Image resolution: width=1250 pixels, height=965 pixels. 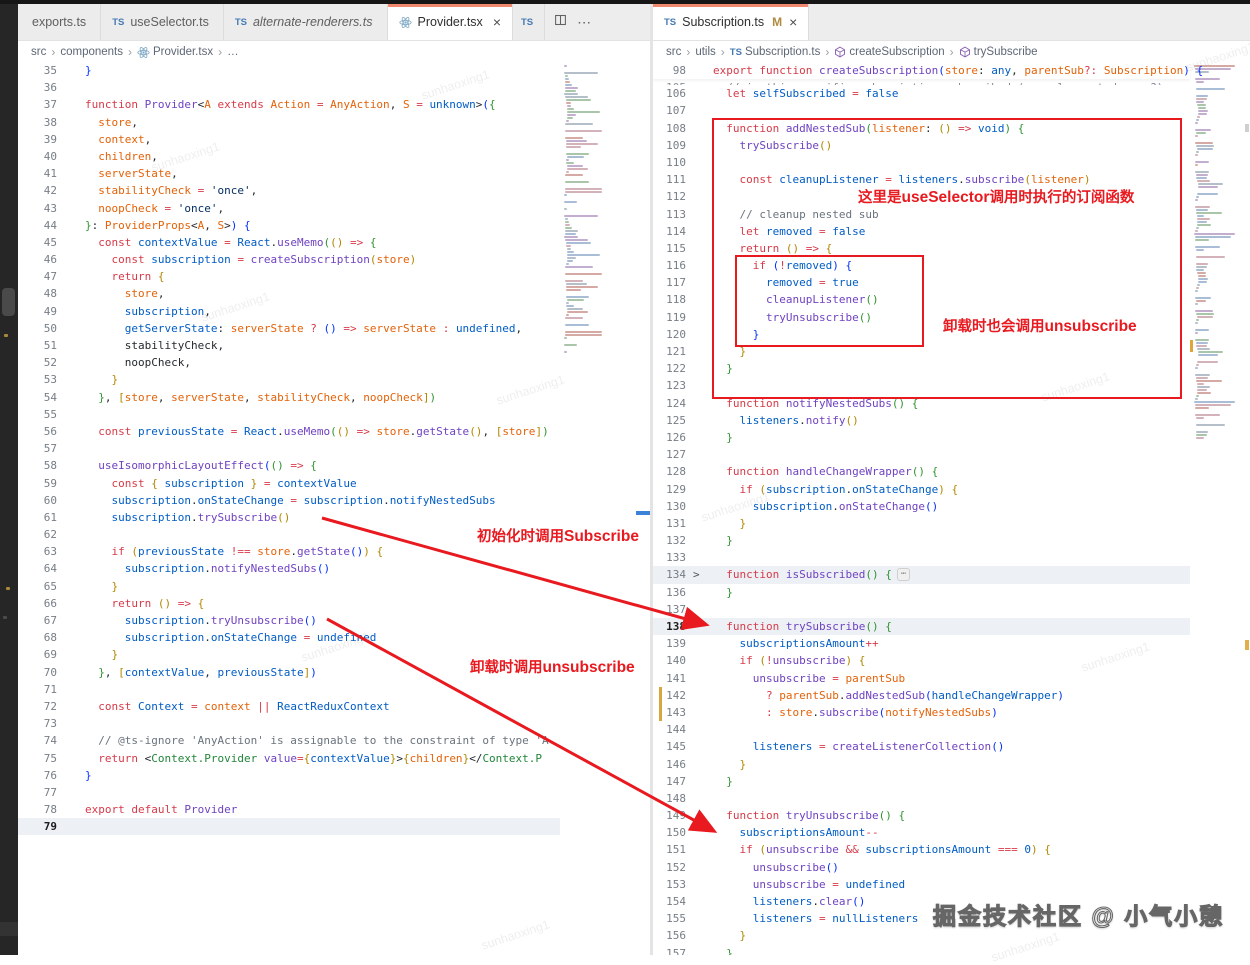 What do you see at coordinates (289, 827) in the screenshot?
I see `code-line: 79` at bounding box center [289, 827].